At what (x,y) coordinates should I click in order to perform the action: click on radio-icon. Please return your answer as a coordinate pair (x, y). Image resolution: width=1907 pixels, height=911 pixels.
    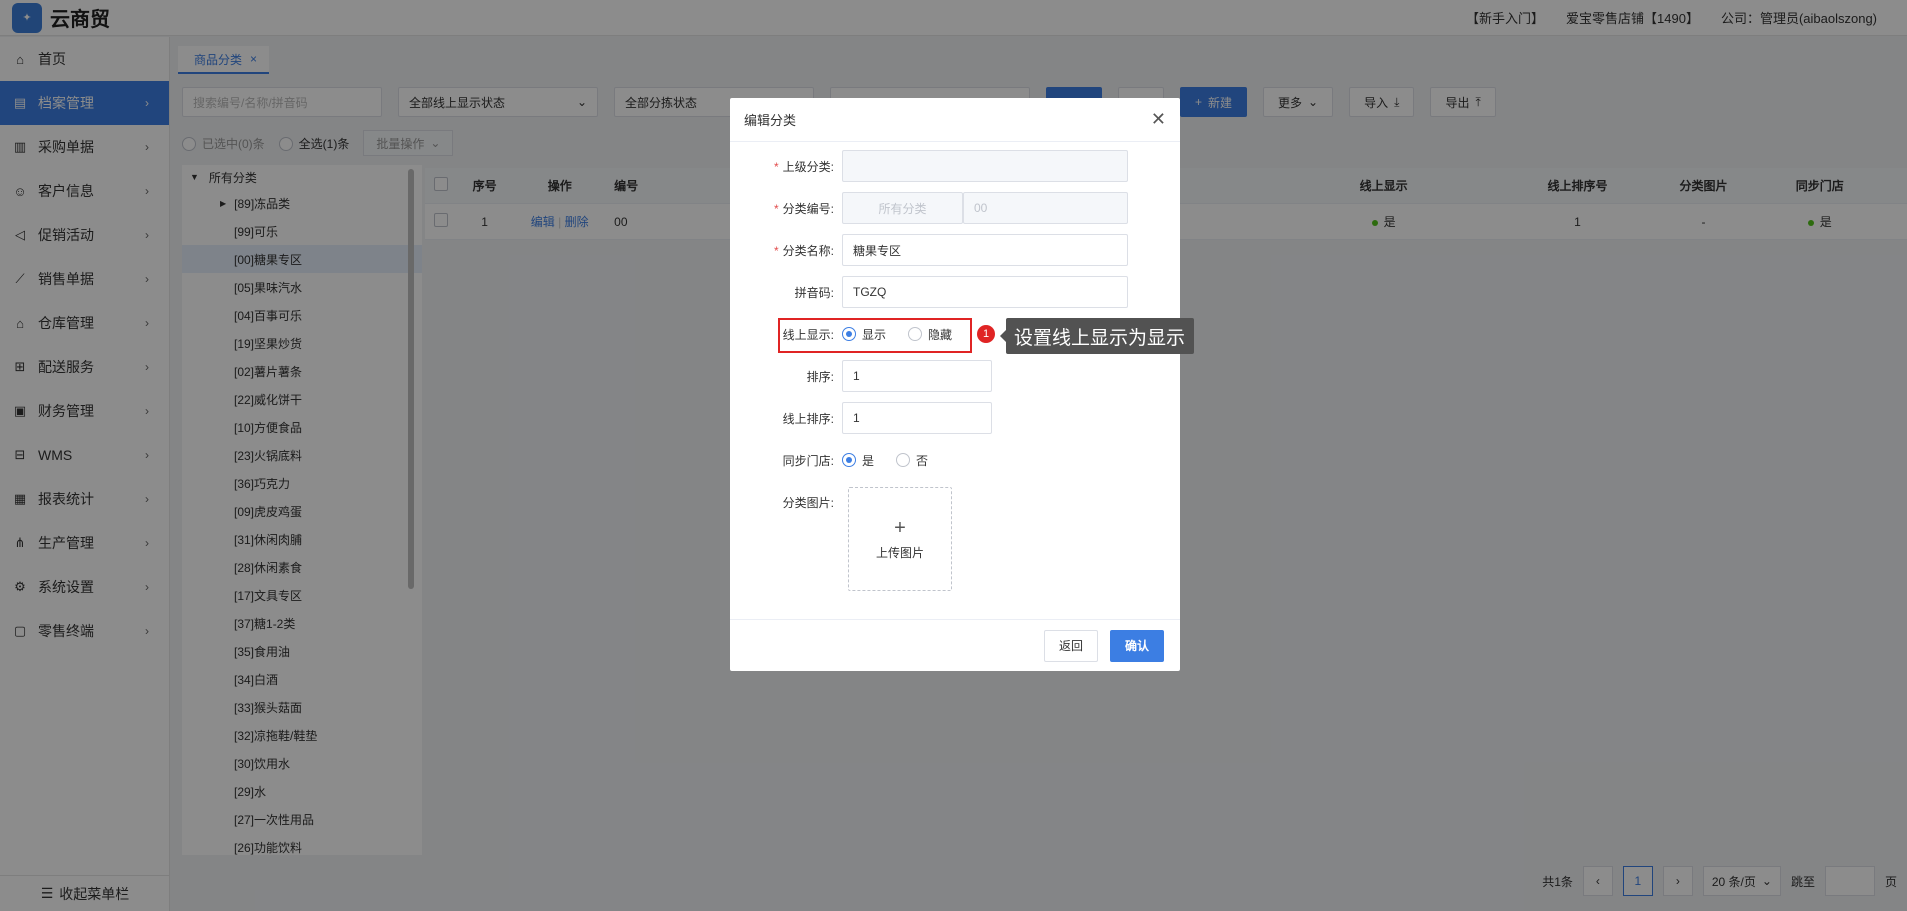
    Looking at the image, I should click on (903, 460).